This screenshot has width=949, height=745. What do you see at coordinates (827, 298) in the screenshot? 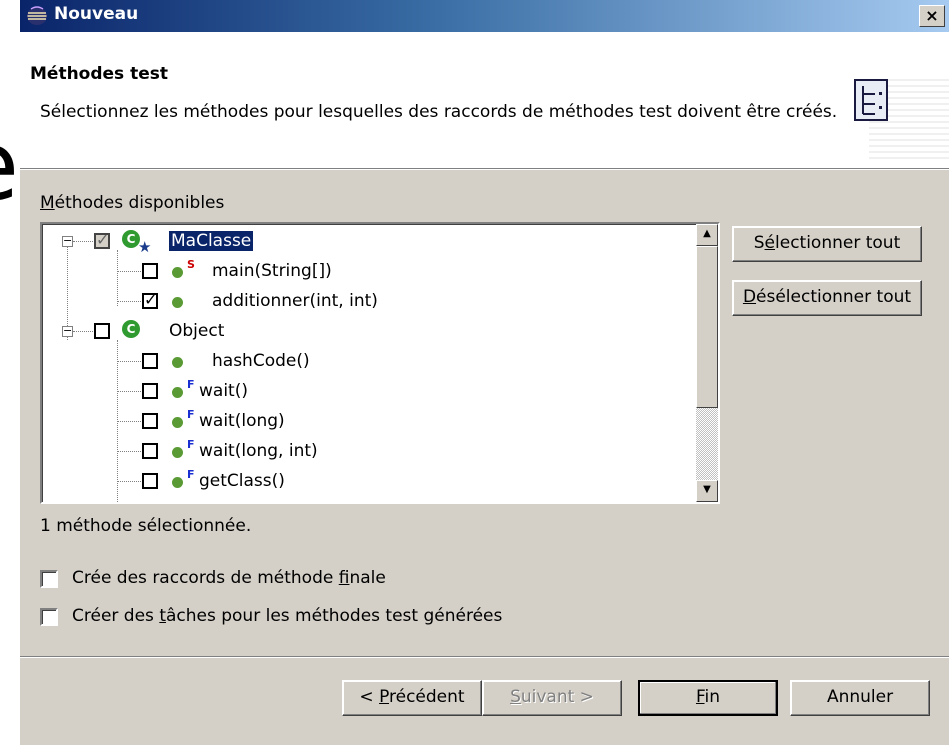
I see `deselect-all-button: Désélectionner tout` at bounding box center [827, 298].